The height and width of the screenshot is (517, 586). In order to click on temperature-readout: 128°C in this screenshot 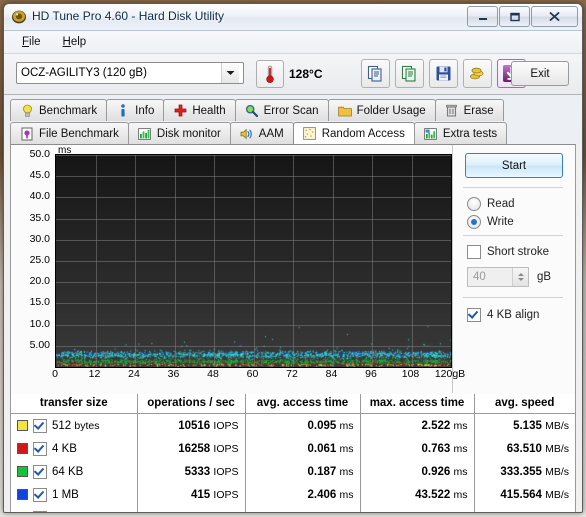, I will do `click(306, 74)`.